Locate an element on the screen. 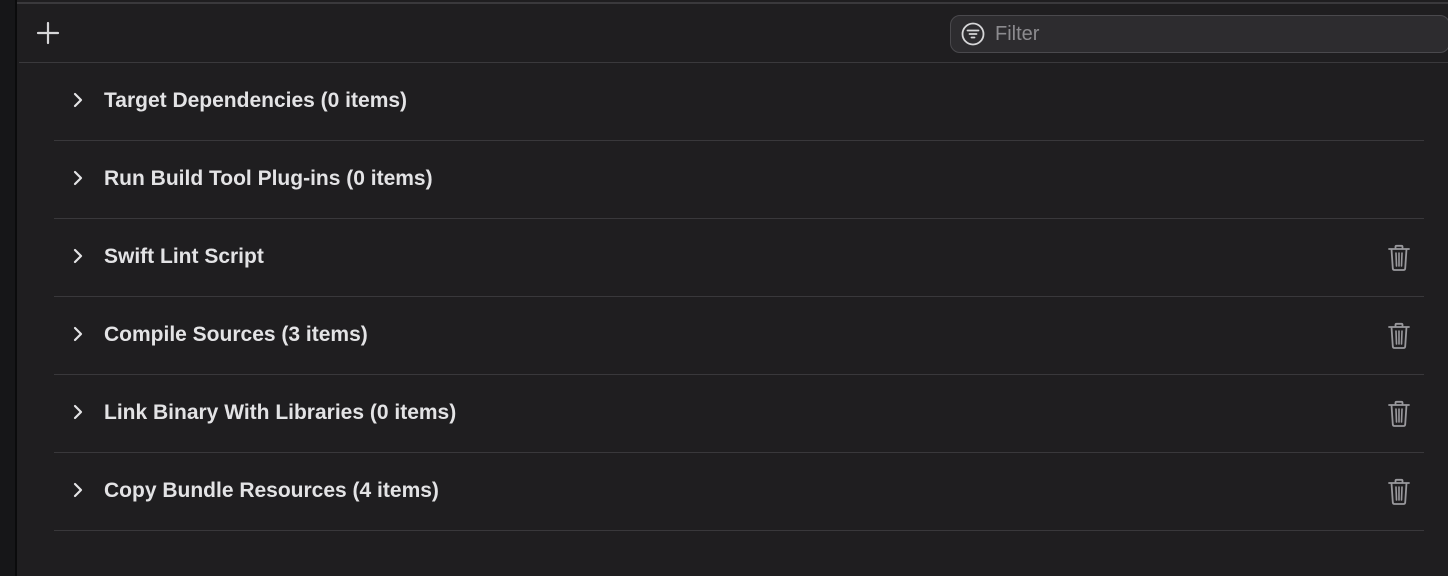 Image resolution: width=1448 pixels, height=576 pixels. build-phase-row: Run Build Tool Plug-ins (0 items) is located at coordinates (739, 180).